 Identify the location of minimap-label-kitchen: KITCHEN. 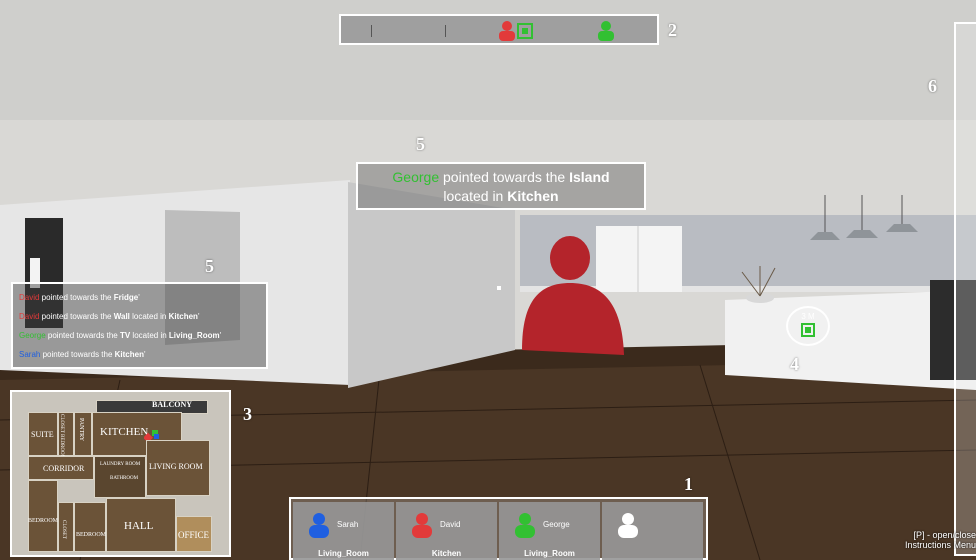
(124, 432).